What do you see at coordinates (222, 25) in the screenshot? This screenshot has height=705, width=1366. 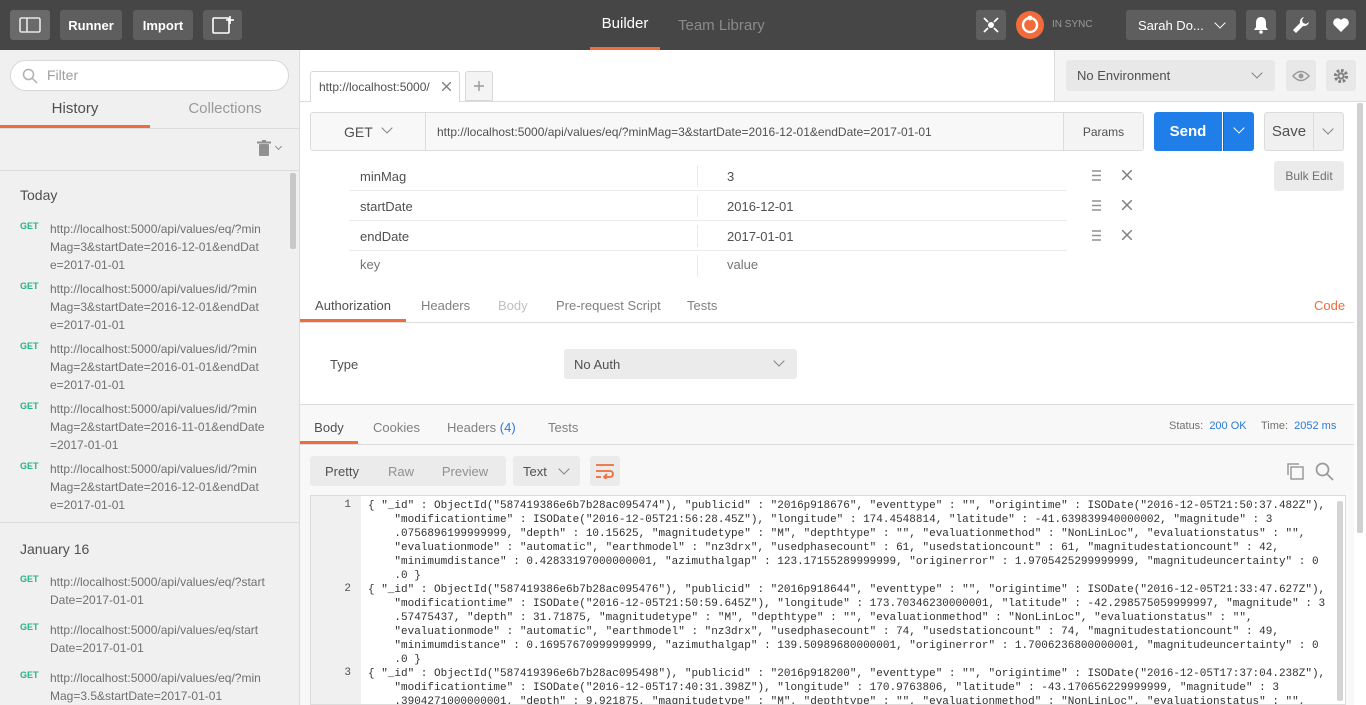 I see `new-tab-button` at bounding box center [222, 25].